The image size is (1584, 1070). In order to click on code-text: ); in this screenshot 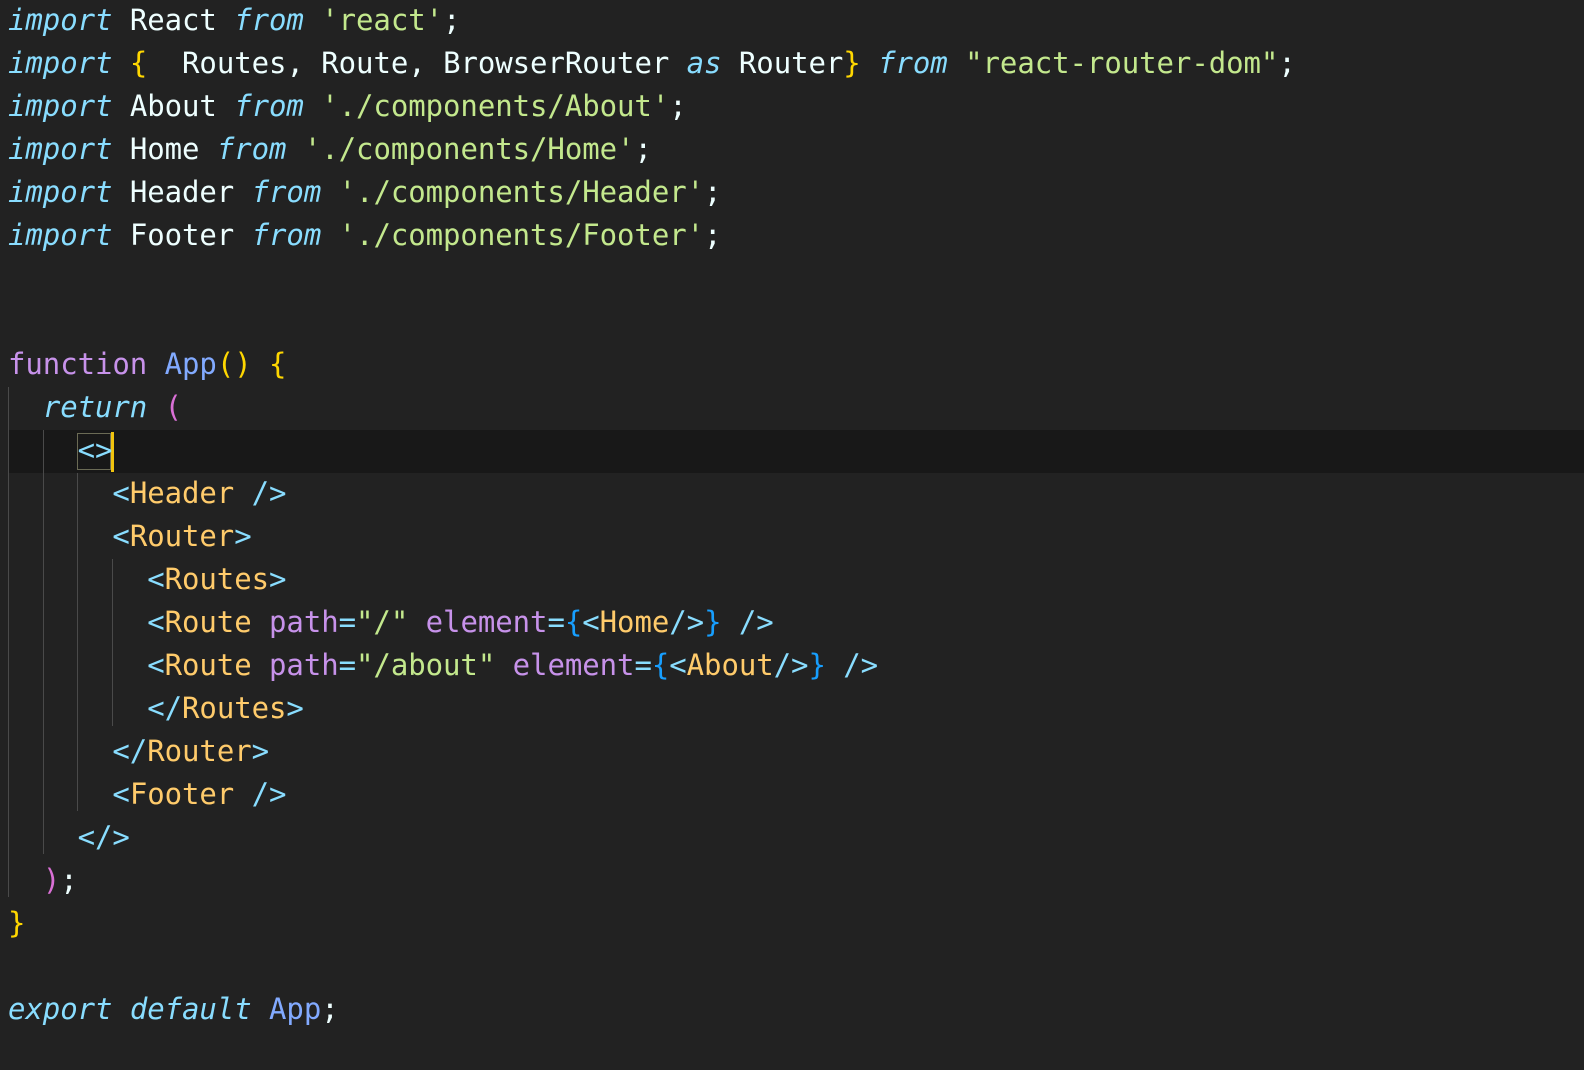, I will do `click(60, 880)`.